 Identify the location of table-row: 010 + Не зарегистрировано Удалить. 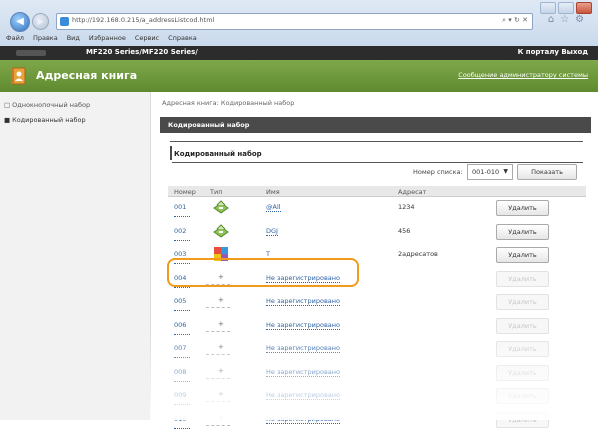
(377, 419).